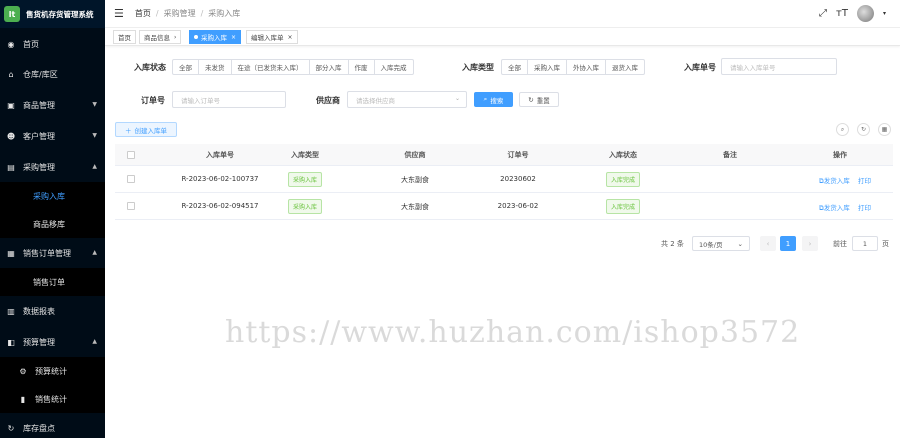 This screenshot has width=900, height=442. What do you see at coordinates (11, 342) in the screenshot?
I see `budget-icon: ◧` at bounding box center [11, 342].